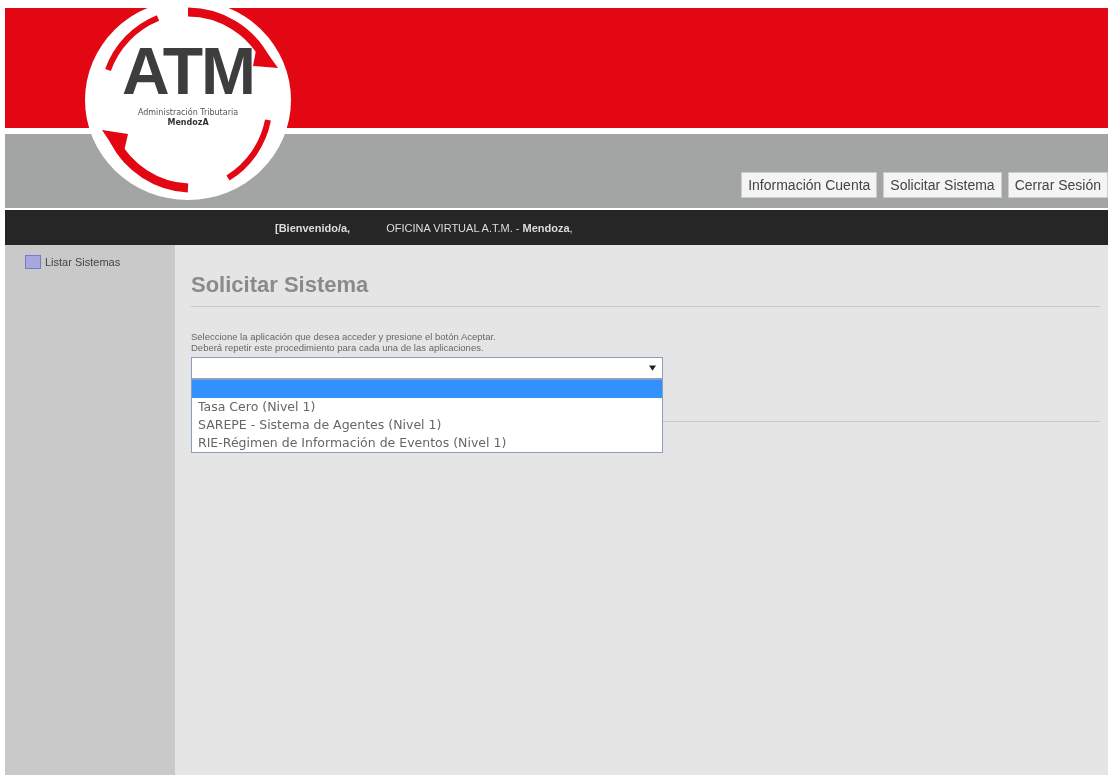 Image resolution: width=1108 pixels, height=775 pixels. I want to click on application-dropdown, so click(427, 368).